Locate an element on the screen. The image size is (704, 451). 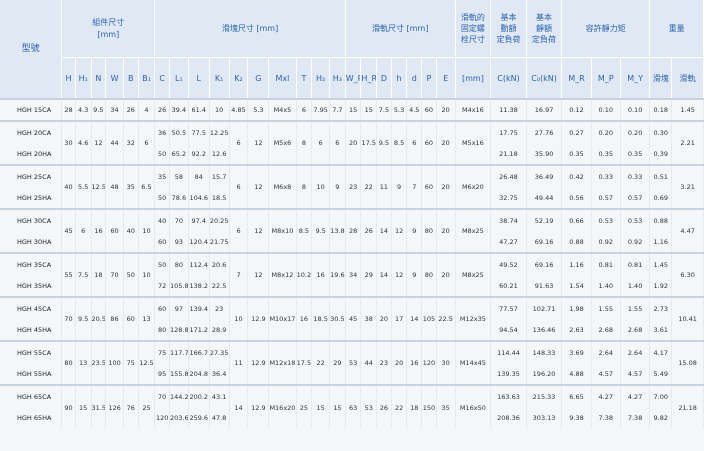
table-cell: 26 is located at coordinates (162, 109).